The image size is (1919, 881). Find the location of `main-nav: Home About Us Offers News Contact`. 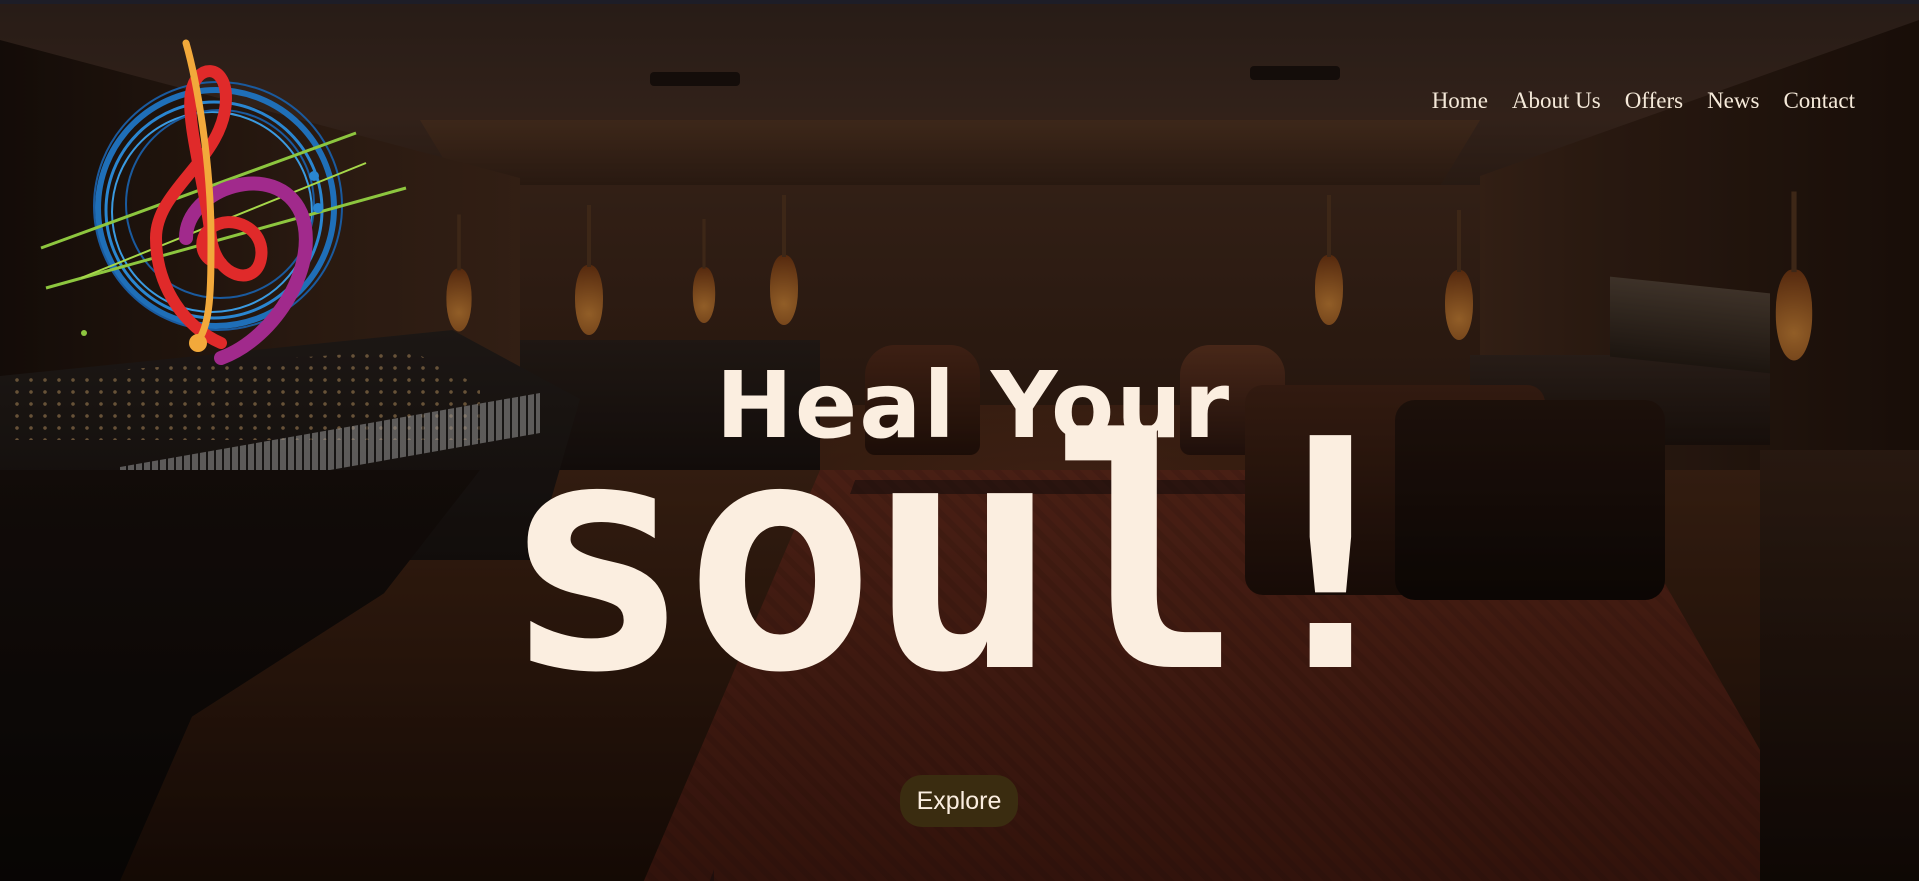

main-nav: Home About Us Offers News Contact is located at coordinates (1643, 101).